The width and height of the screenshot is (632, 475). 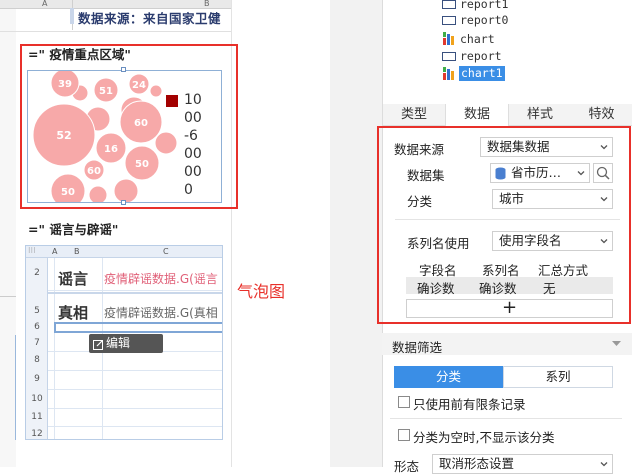 What do you see at coordinates (484, 5) in the screenshot?
I see `tree-item-label: report1` at bounding box center [484, 5].